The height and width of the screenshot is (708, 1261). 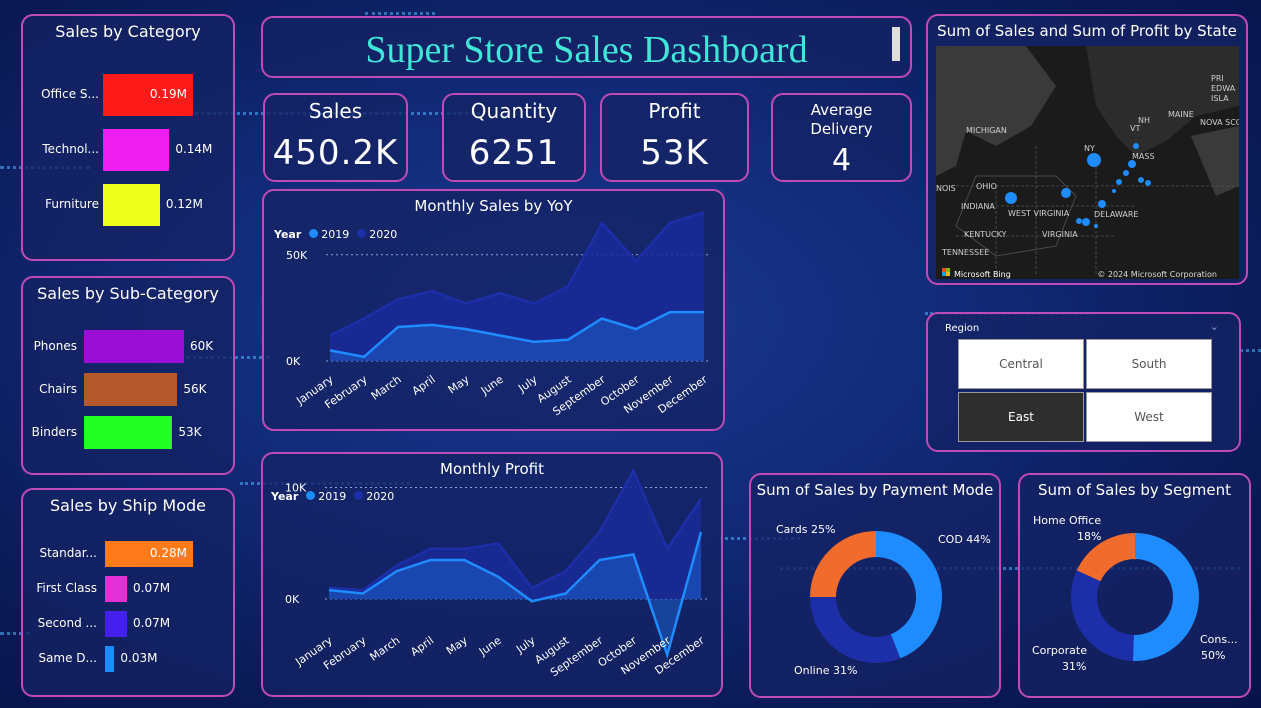 I want to click on kpi-sales-value: 450.2K, so click(x=335, y=153).